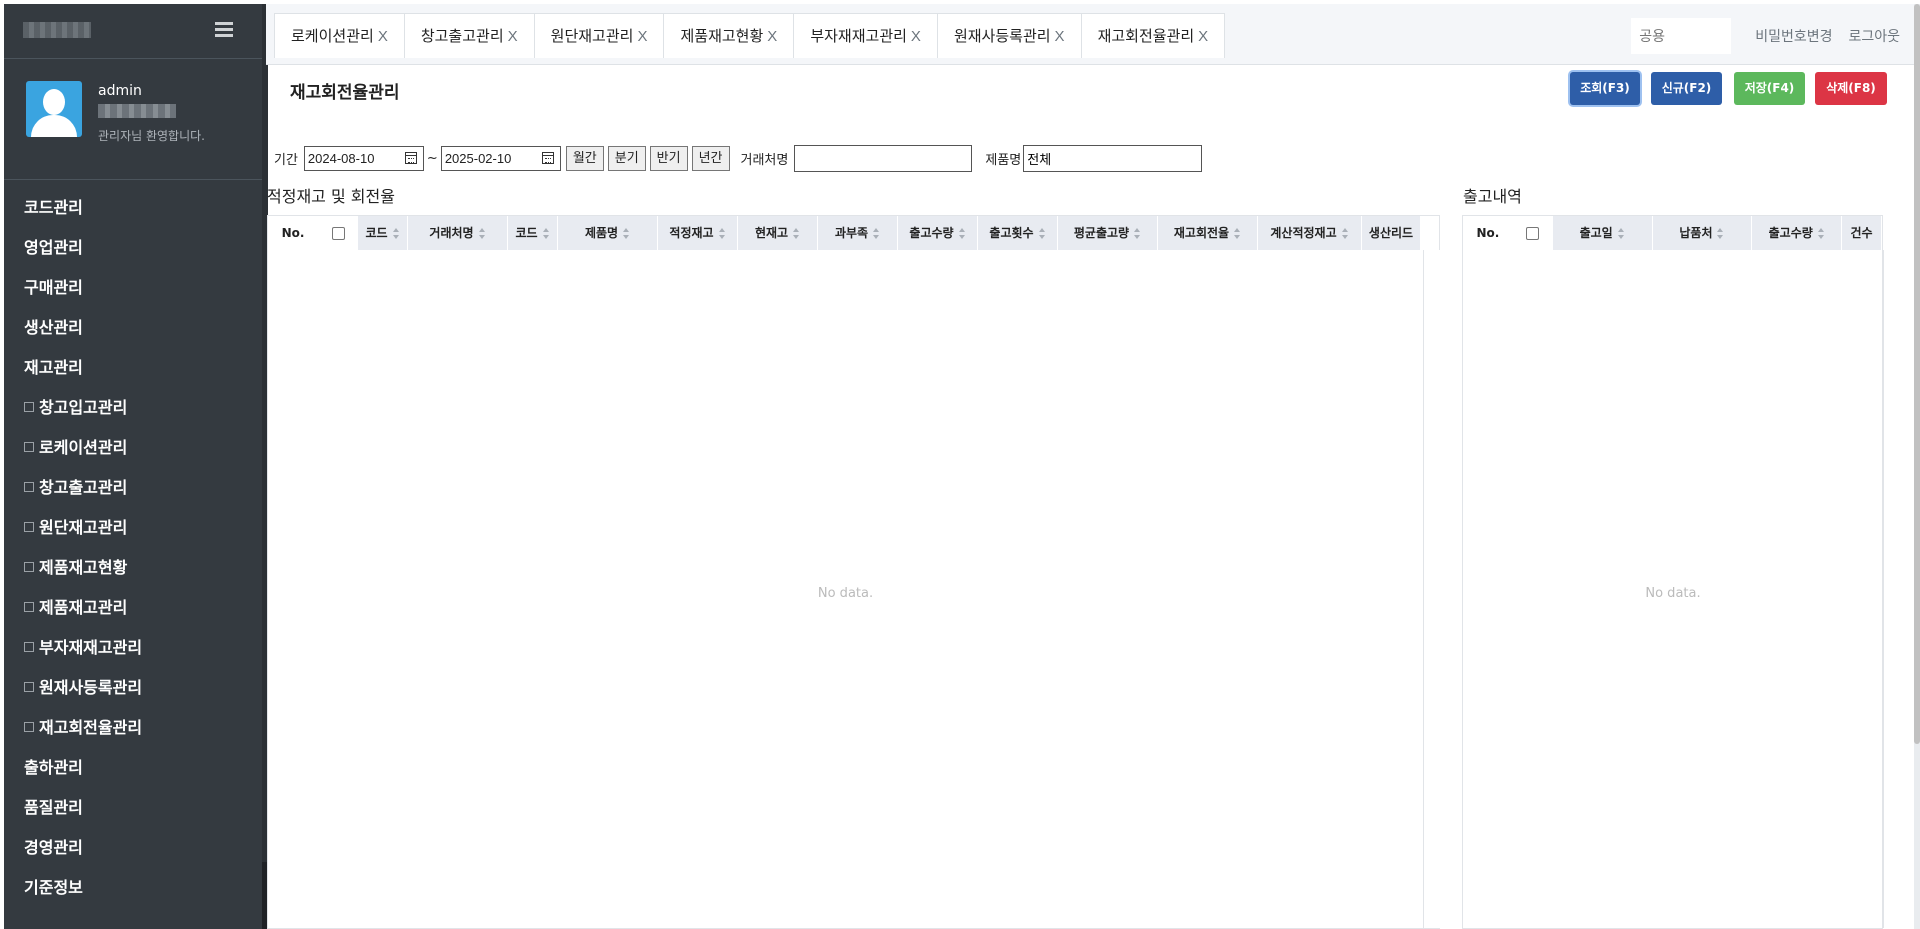 The width and height of the screenshot is (1920, 929). I want to click on column-header: 계산적정재고, so click(1310, 233).